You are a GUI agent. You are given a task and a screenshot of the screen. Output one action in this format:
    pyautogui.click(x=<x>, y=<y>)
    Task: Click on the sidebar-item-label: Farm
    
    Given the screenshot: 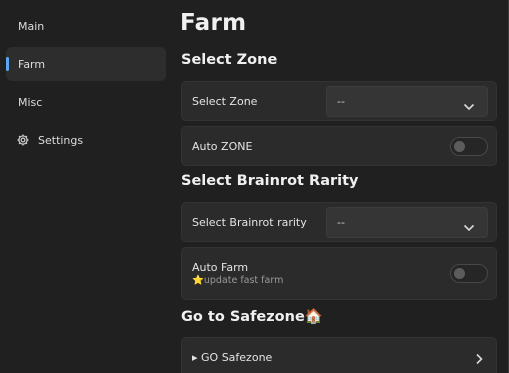 What is the action you would take?
    pyautogui.click(x=32, y=64)
    